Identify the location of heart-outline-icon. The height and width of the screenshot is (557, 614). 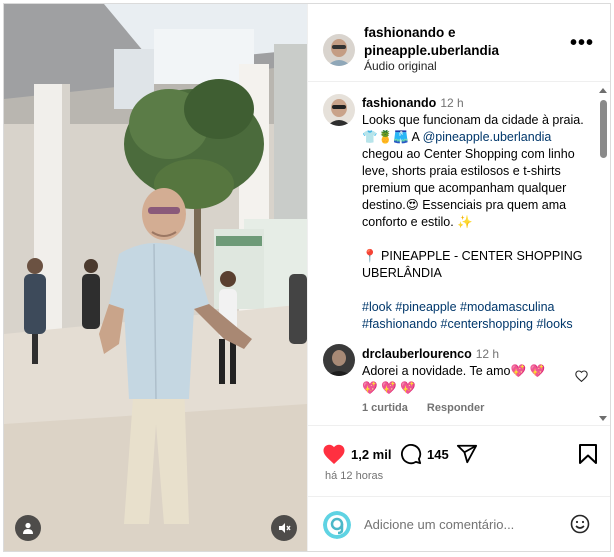
(581, 376).